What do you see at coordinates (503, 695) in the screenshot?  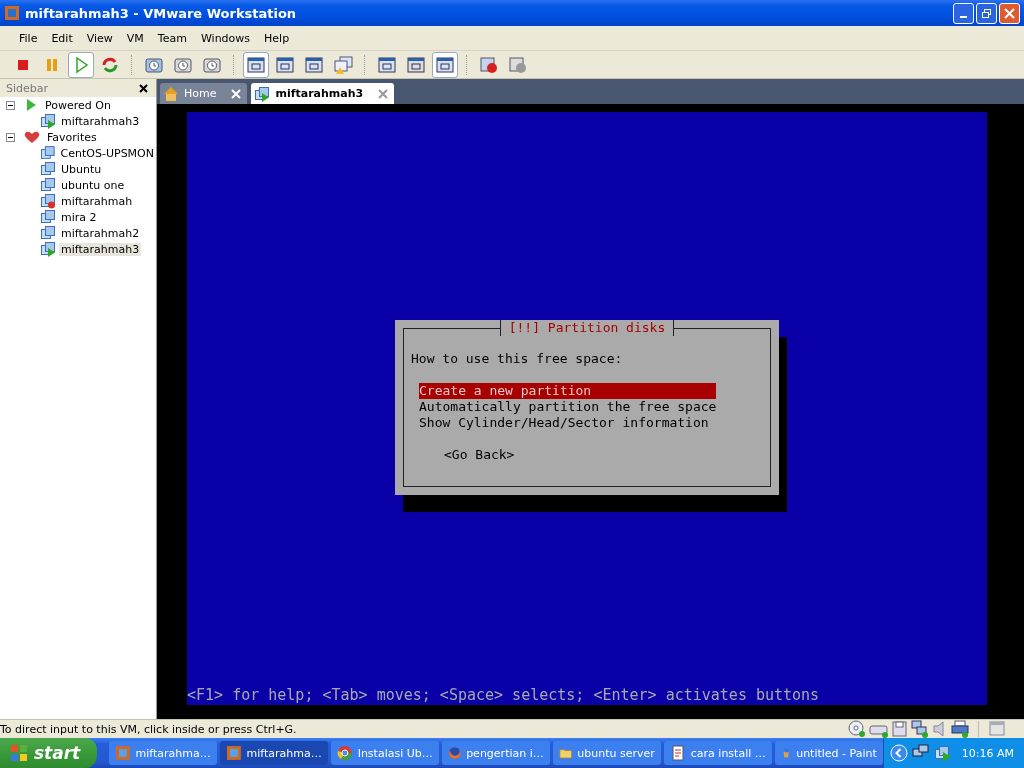 I see `help-line: <F1> for help; <Tab> moves; <Space> selects; <Enter> activates buttons` at bounding box center [503, 695].